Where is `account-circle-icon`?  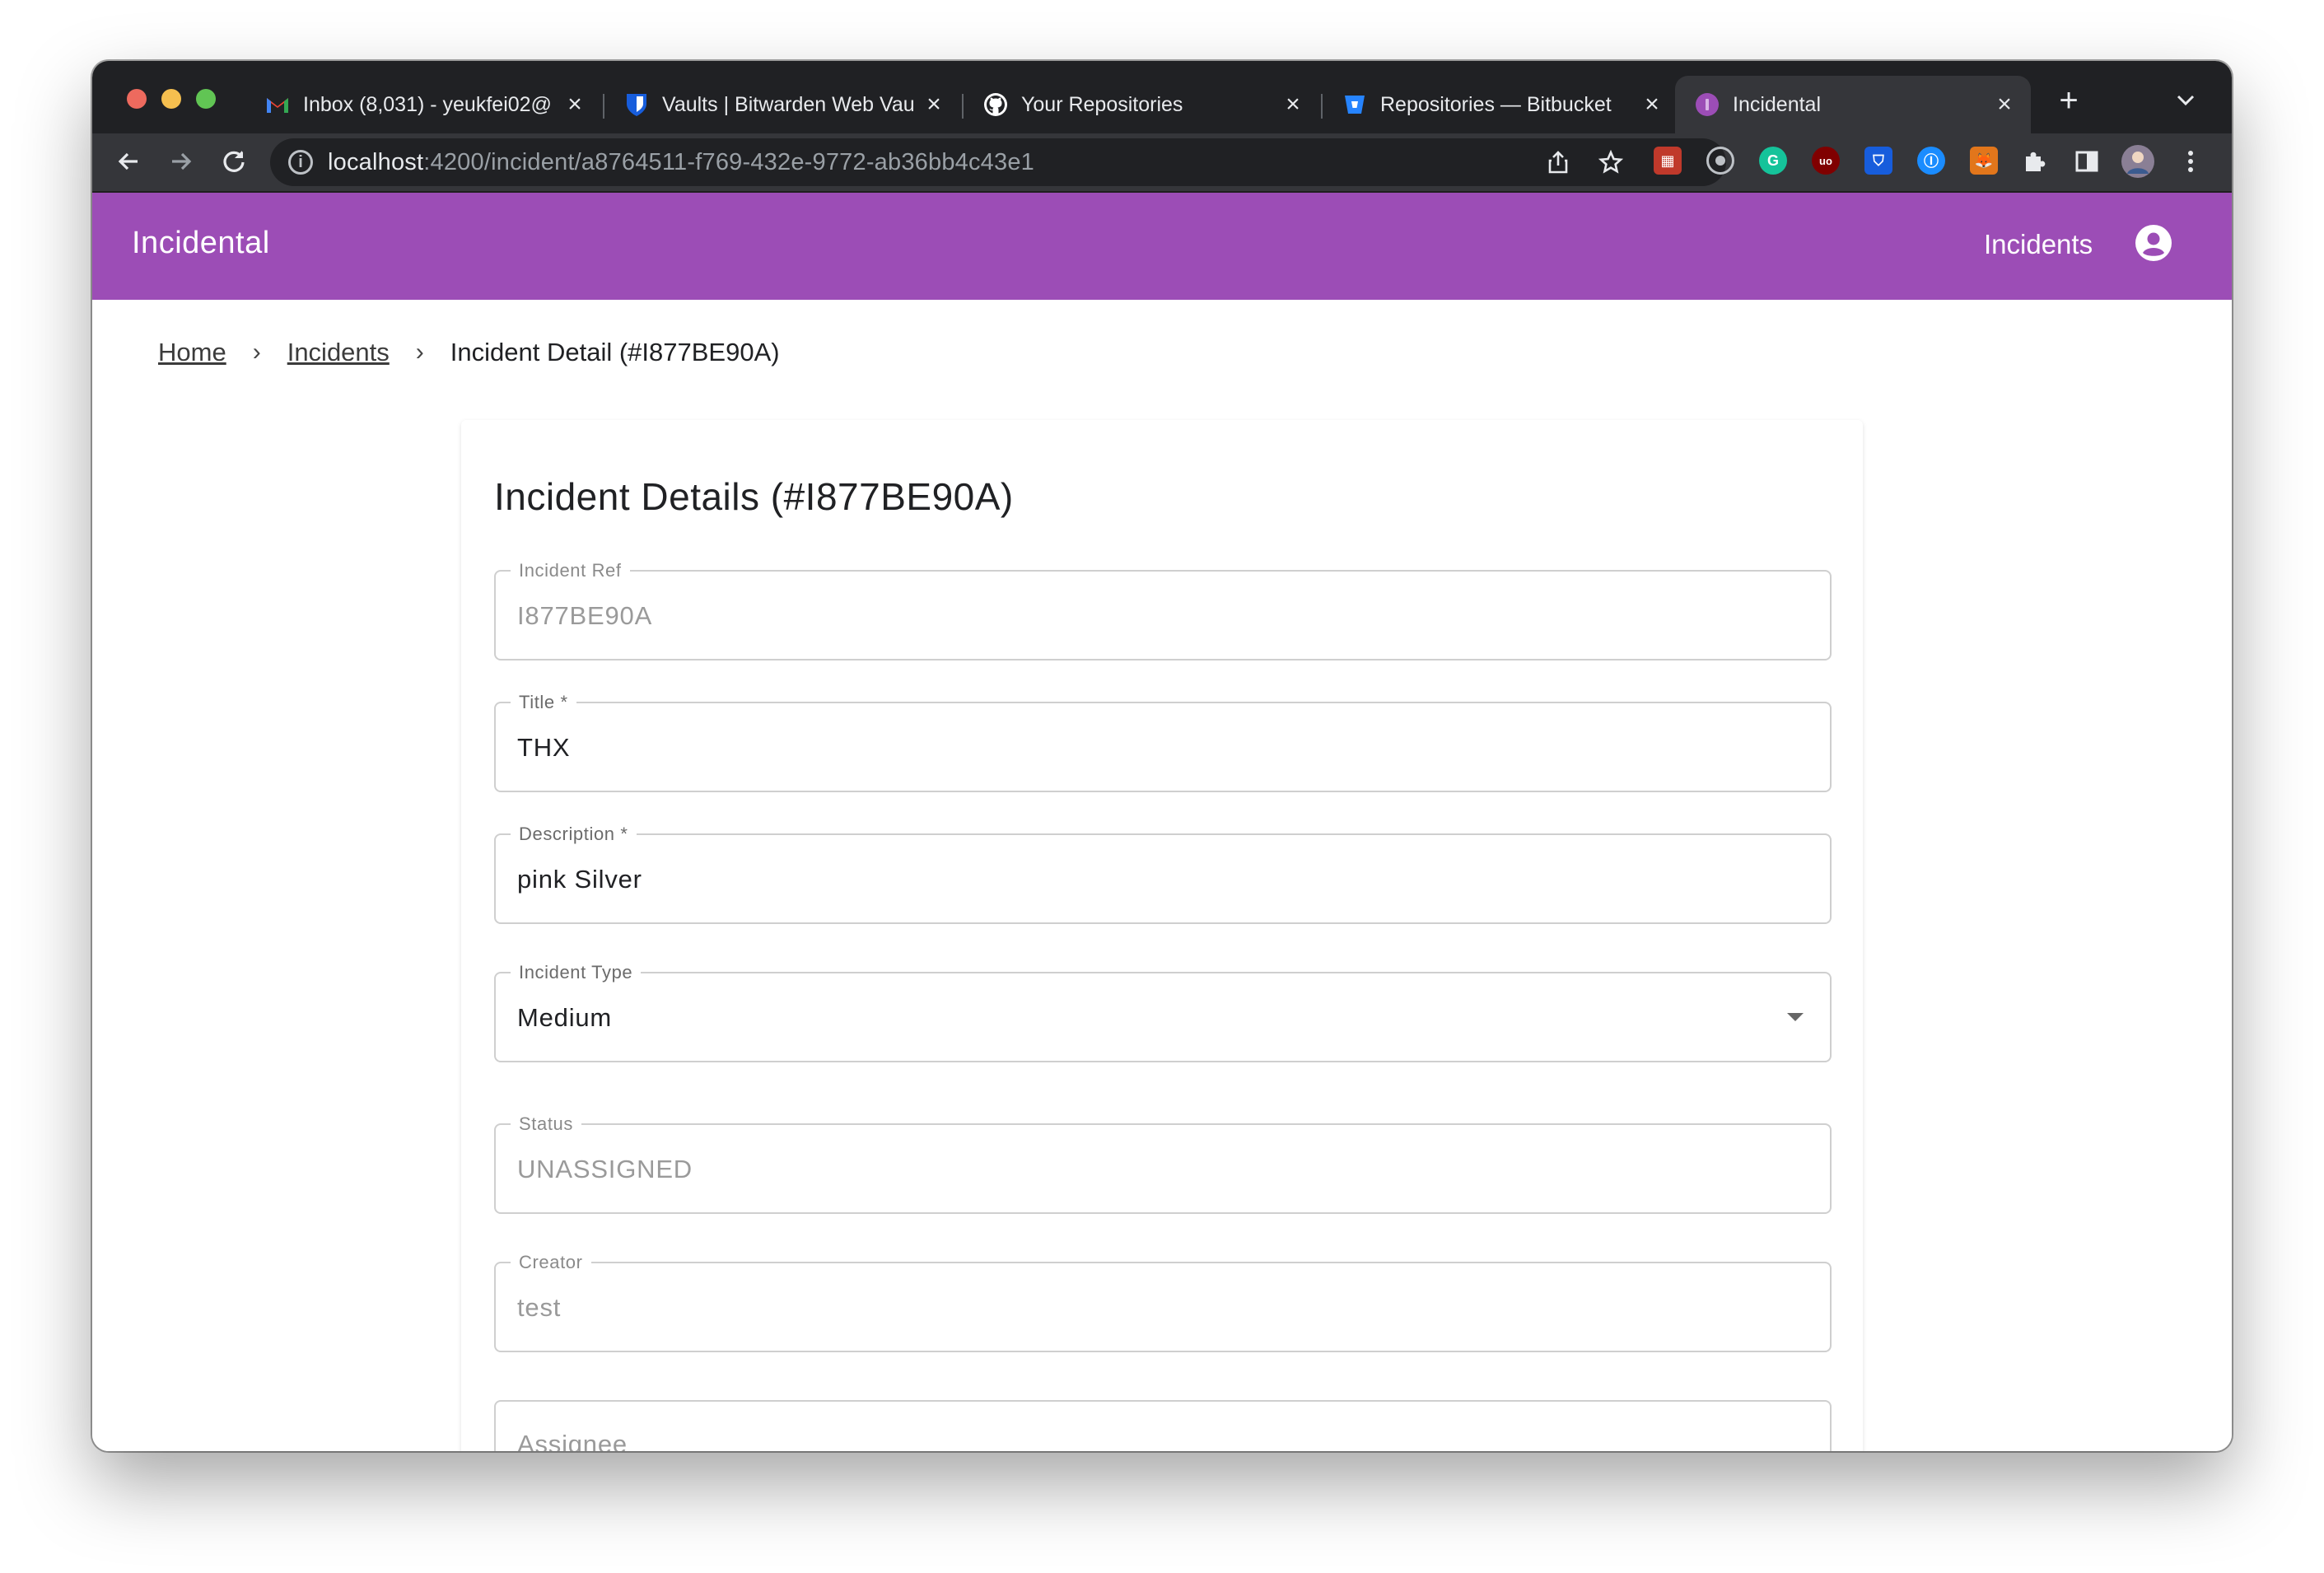
account-circle-icon is located at coordinates (2153, 243).